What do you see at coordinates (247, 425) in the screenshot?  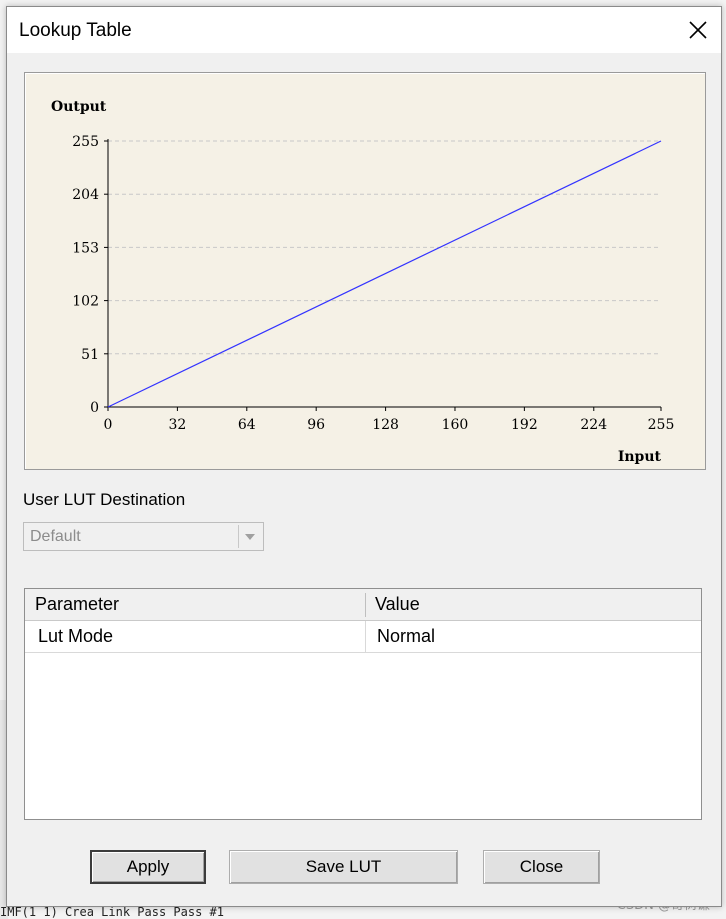 I see `x-tick-label: 64` at bounding box center [247, 425].